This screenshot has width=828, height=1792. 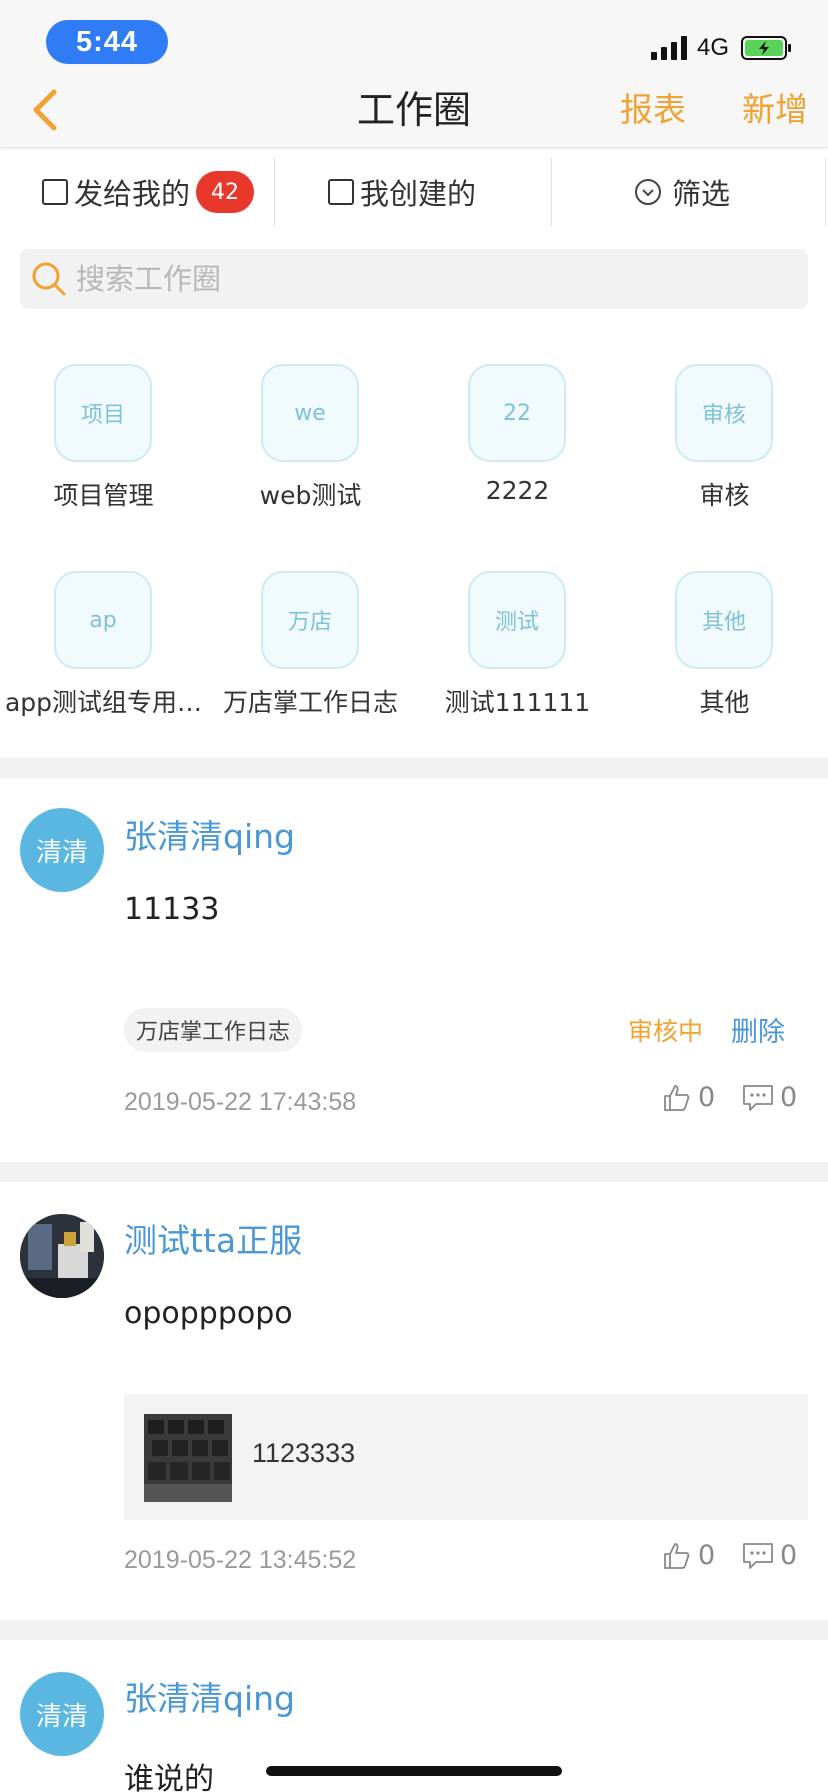 I want to click on avatar, so click(x=62, y=1256).